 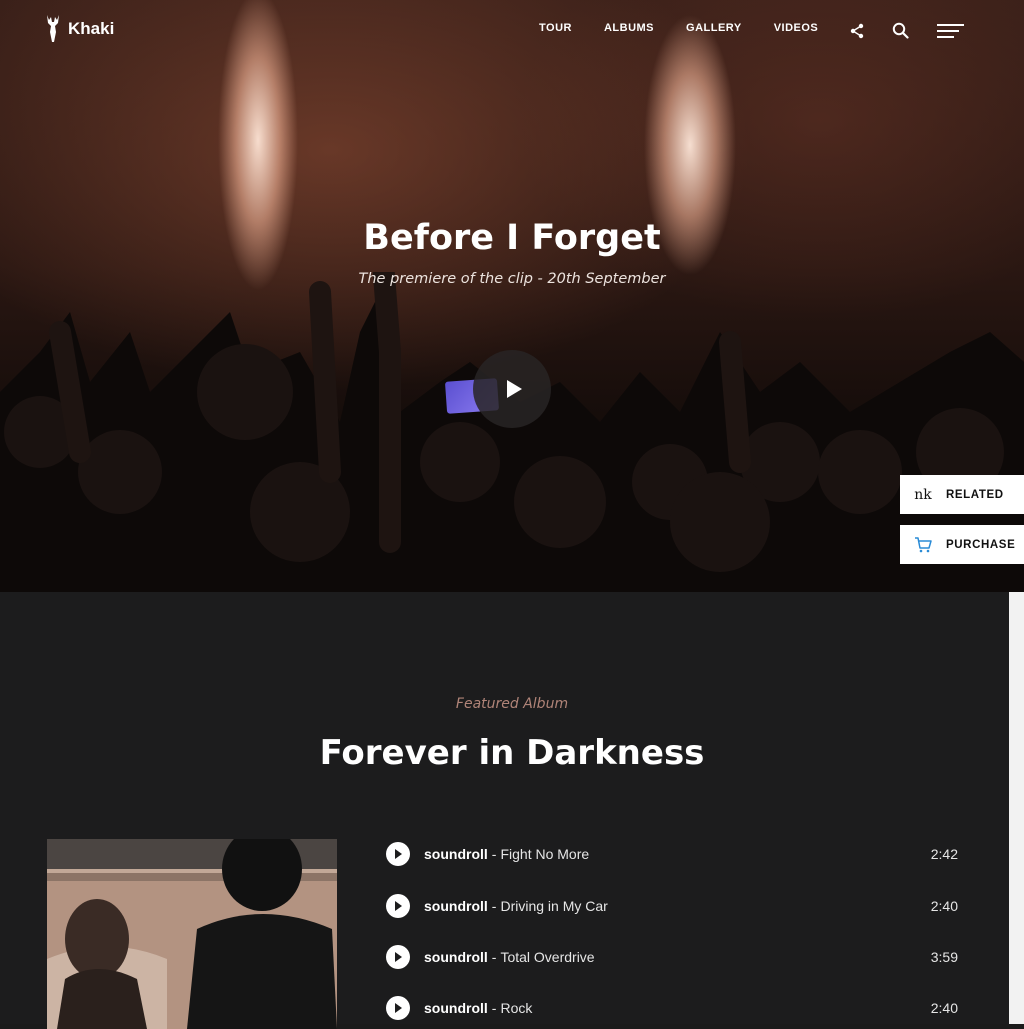 What do you see at coordinates (53, 28) in the screenshot?
I see `deer-logo-icon` at bounding box center [53, 28].